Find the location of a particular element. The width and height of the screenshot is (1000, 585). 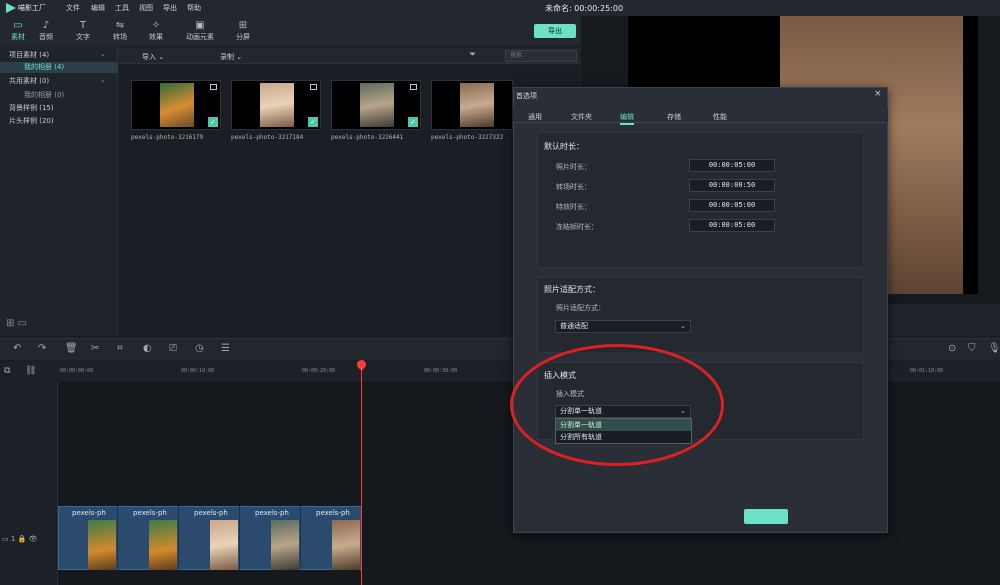

image-icon: ▣ is located at coordinates (200, 25).